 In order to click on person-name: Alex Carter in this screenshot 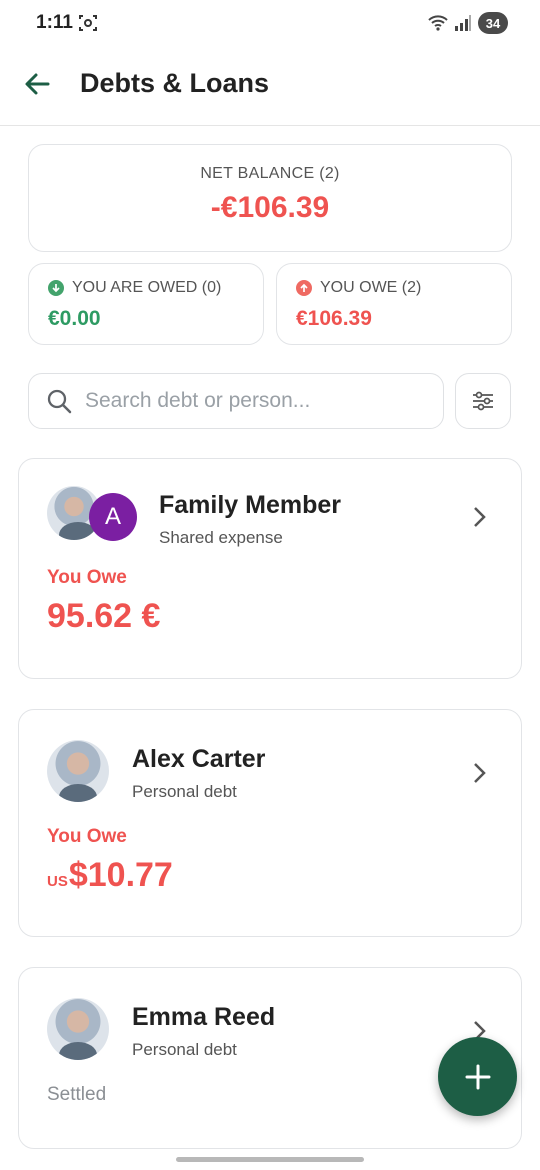, I will do `click(199, 759)`.